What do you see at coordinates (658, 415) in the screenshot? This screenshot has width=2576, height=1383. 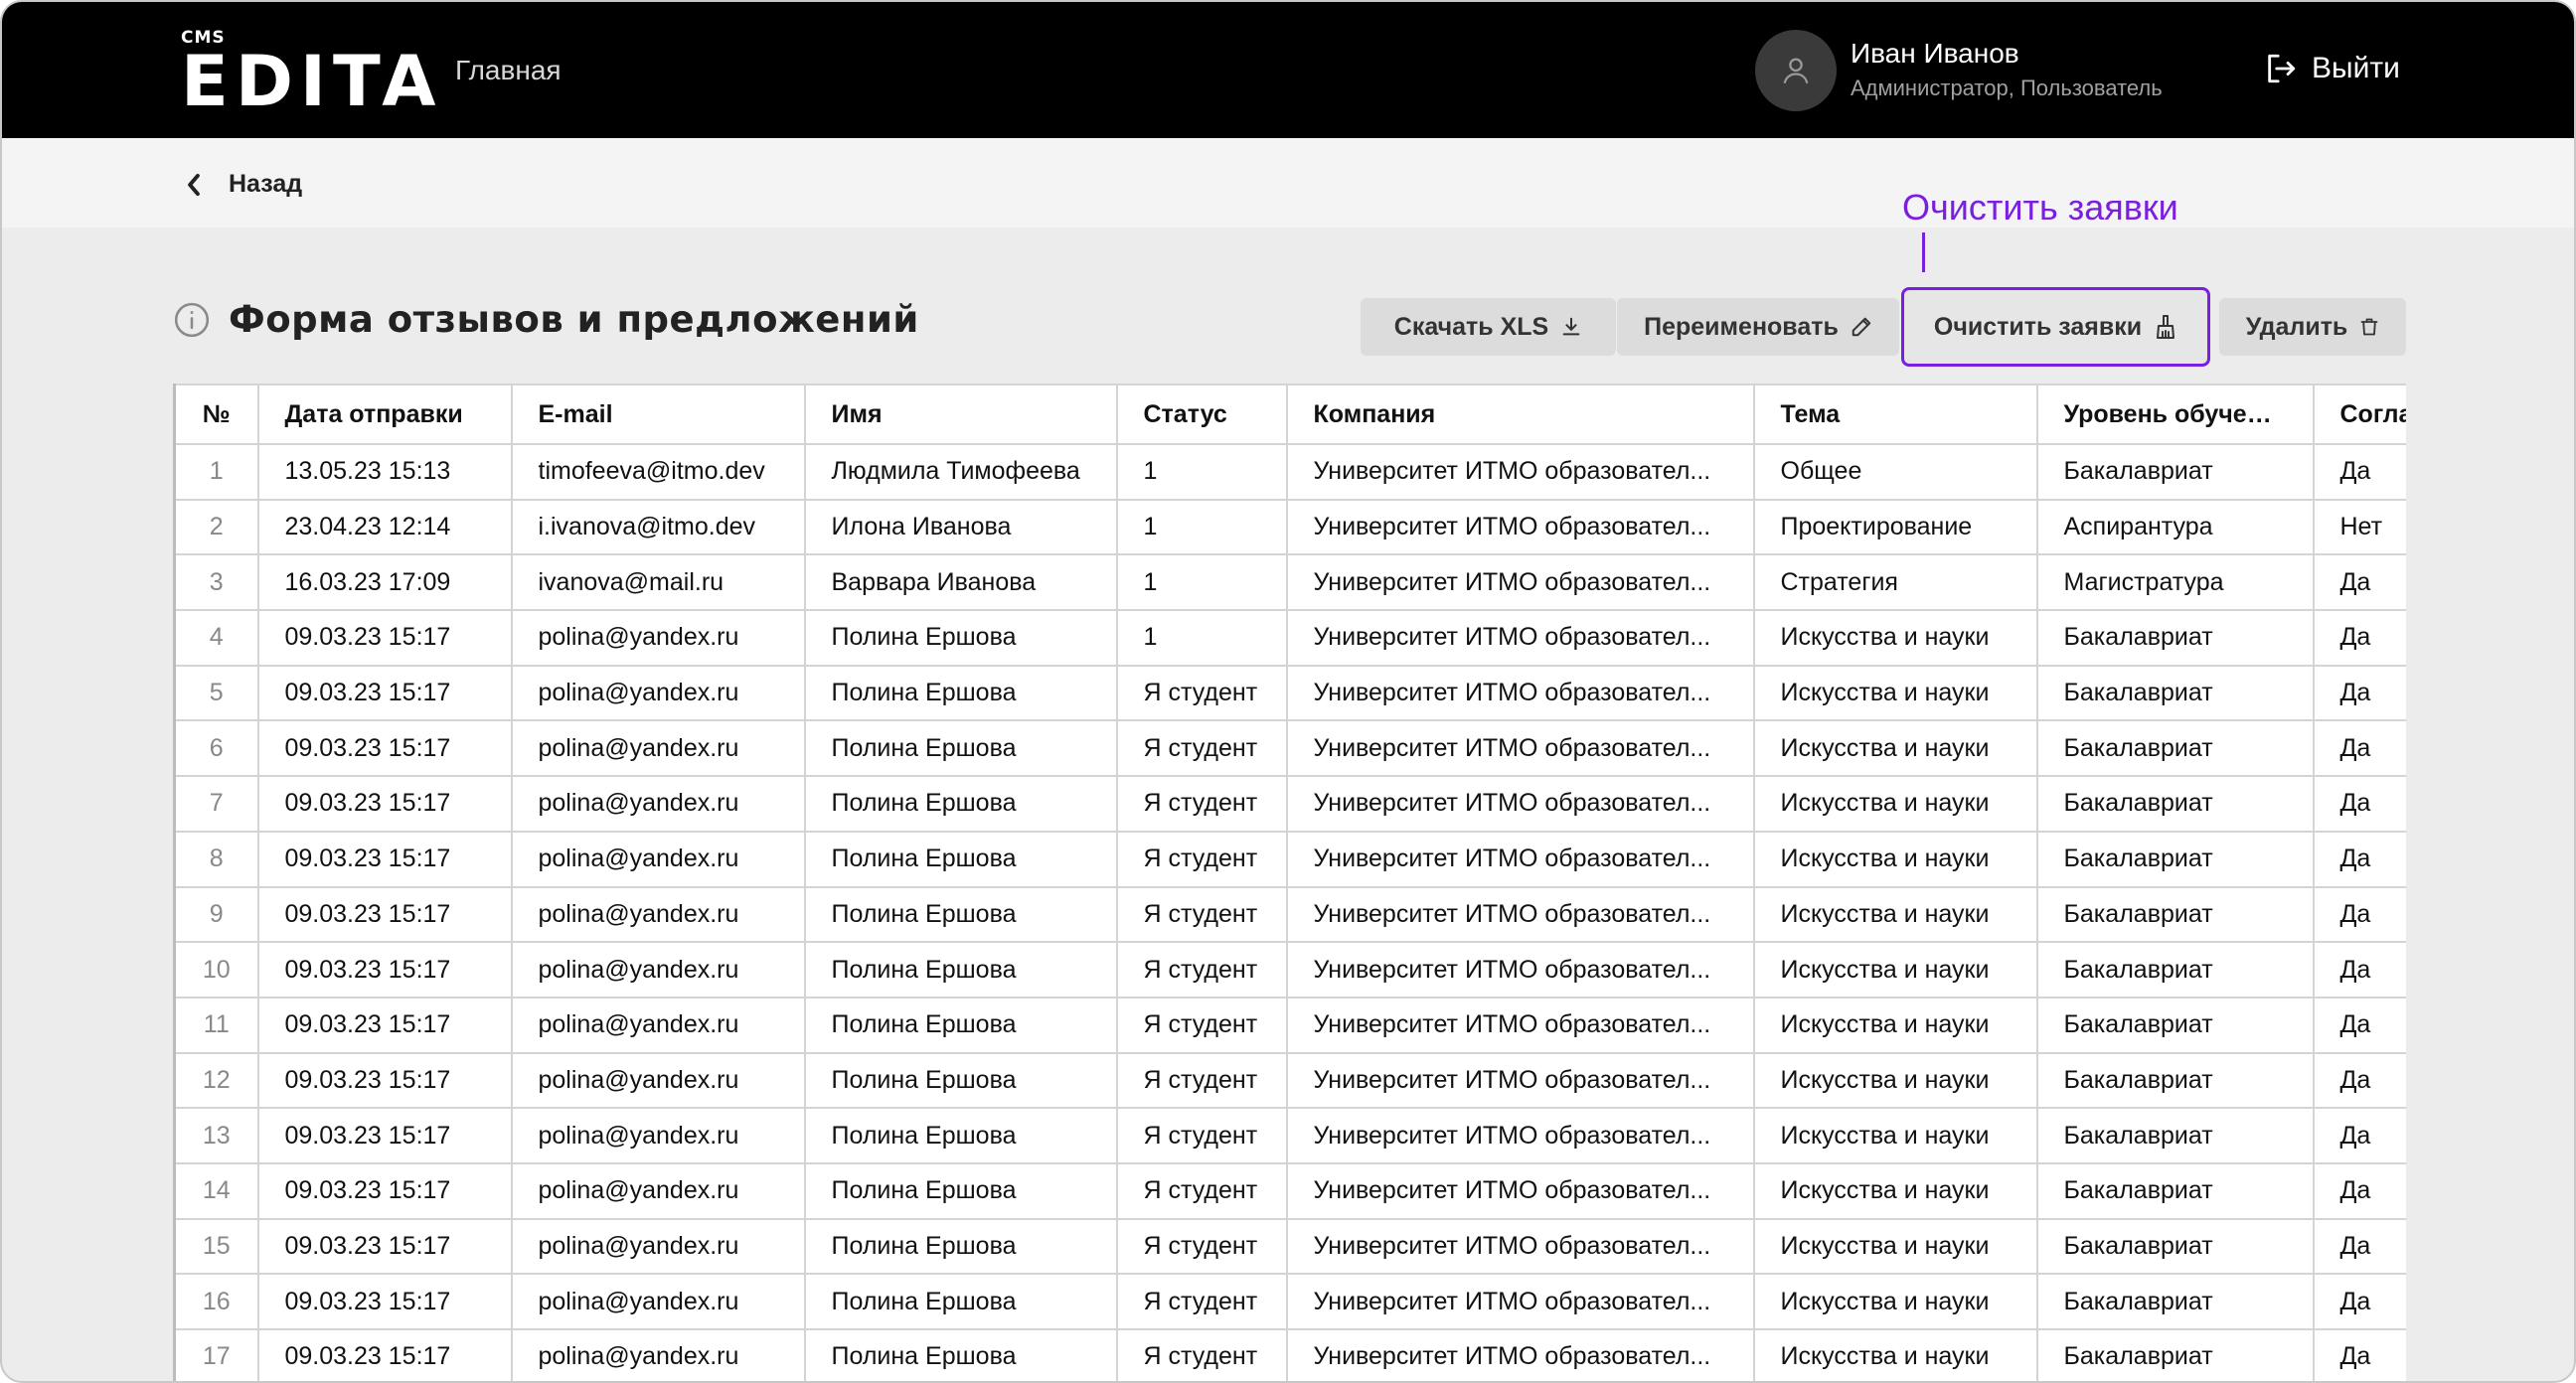 I see `column-header-email: E-mail` at bounding box center [658, 415].